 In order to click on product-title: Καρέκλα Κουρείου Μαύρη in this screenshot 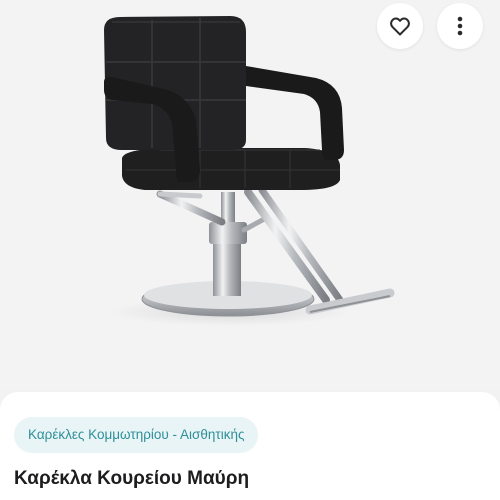, I will do `click(132, 478)`.